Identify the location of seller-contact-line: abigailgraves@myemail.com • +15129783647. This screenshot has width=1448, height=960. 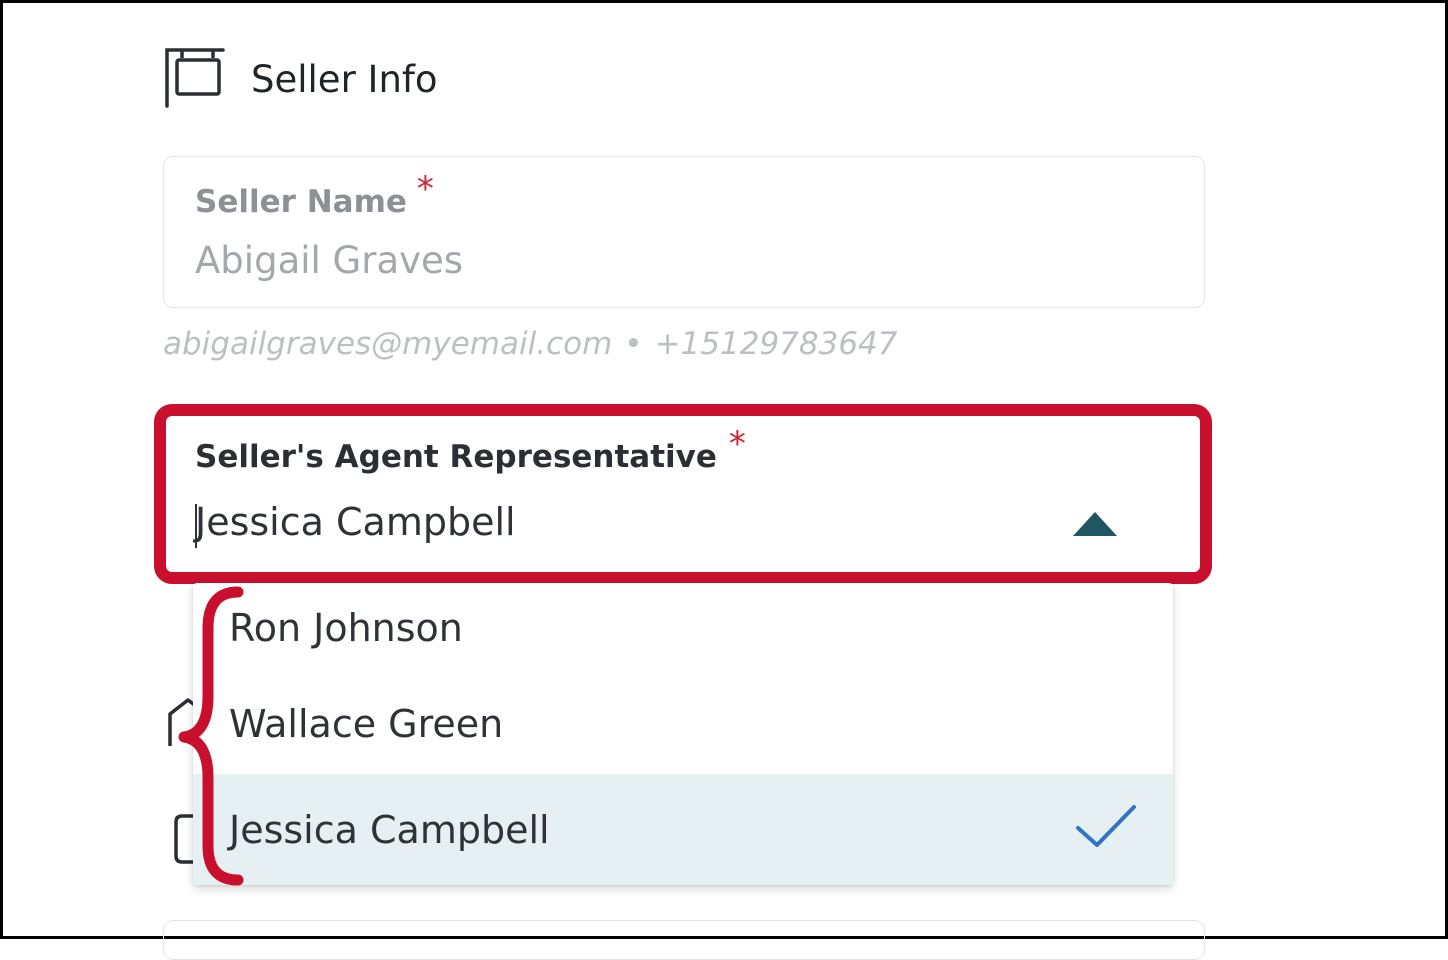
(530, 344).